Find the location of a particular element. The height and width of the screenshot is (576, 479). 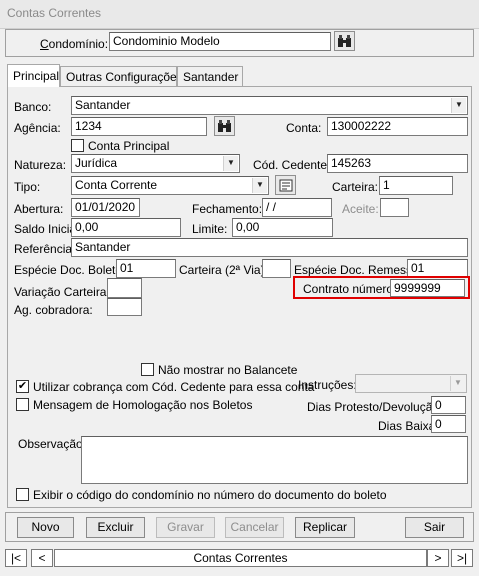

saldo-inicial-field: 0,00 is located at coordinates (126, 227).